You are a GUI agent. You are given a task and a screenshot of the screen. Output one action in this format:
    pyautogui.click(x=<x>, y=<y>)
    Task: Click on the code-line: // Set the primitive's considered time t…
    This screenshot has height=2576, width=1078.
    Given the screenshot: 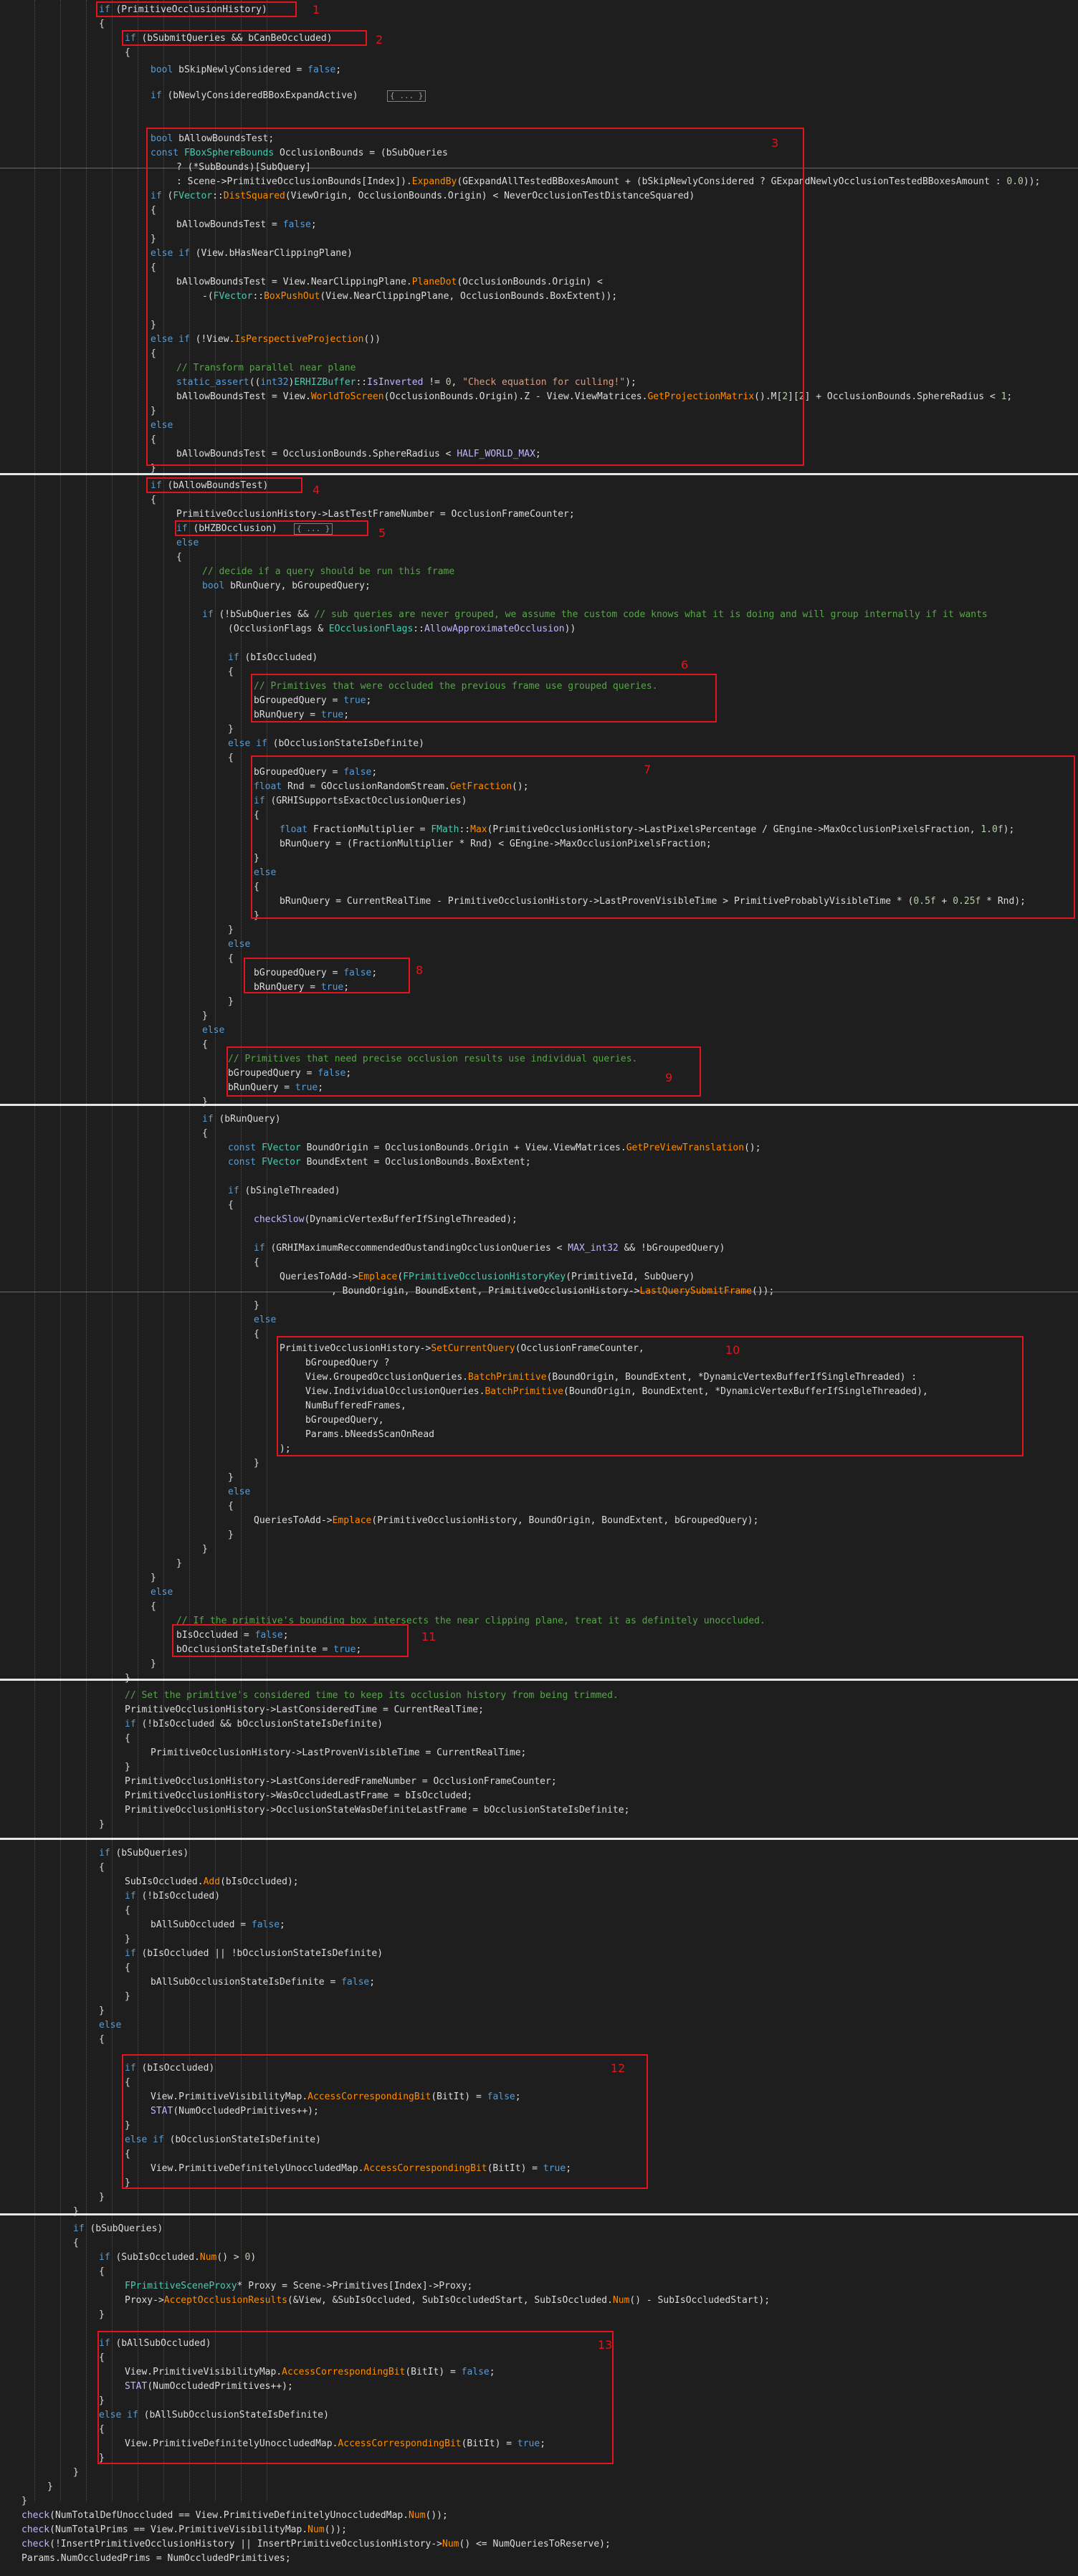 What is the action you would take?
    pyautogui.click(x=372, y=1696)
    